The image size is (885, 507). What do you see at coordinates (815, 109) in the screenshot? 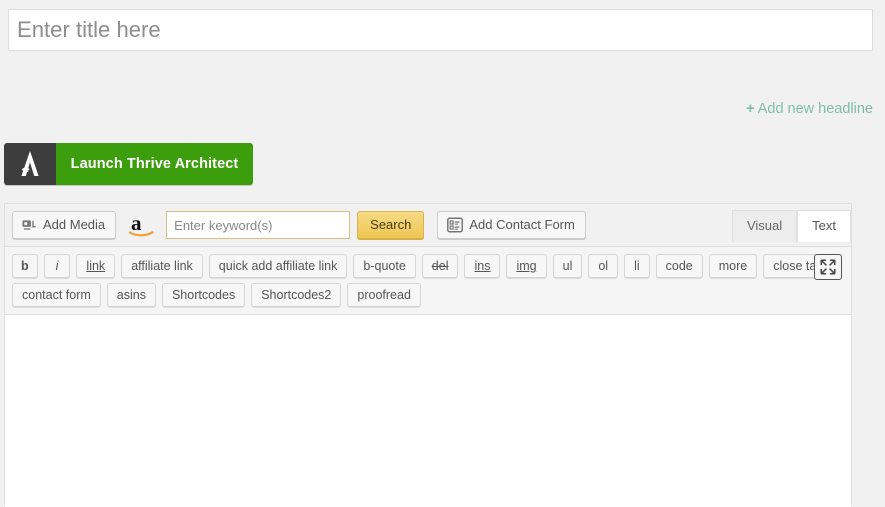
I see `add-new-headline-label: Add new headline` at bounding box center [815, 109].